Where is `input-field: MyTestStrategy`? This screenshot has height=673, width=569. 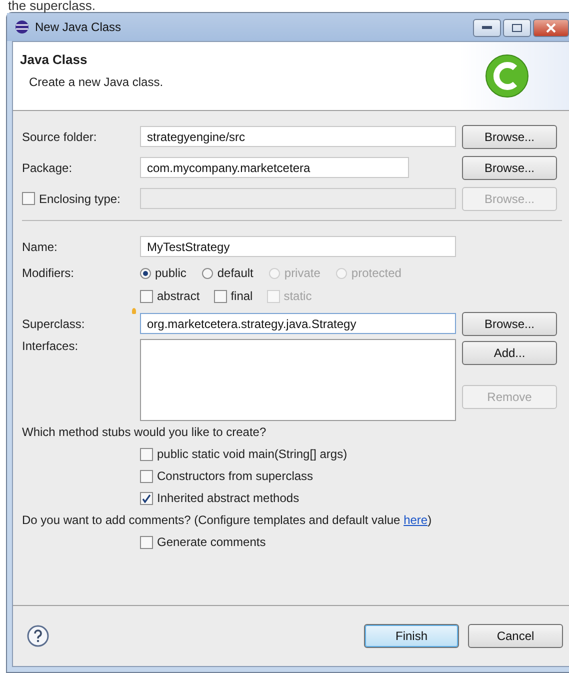
input-field: MyTestStrategy is located at coordinates (298, 246).